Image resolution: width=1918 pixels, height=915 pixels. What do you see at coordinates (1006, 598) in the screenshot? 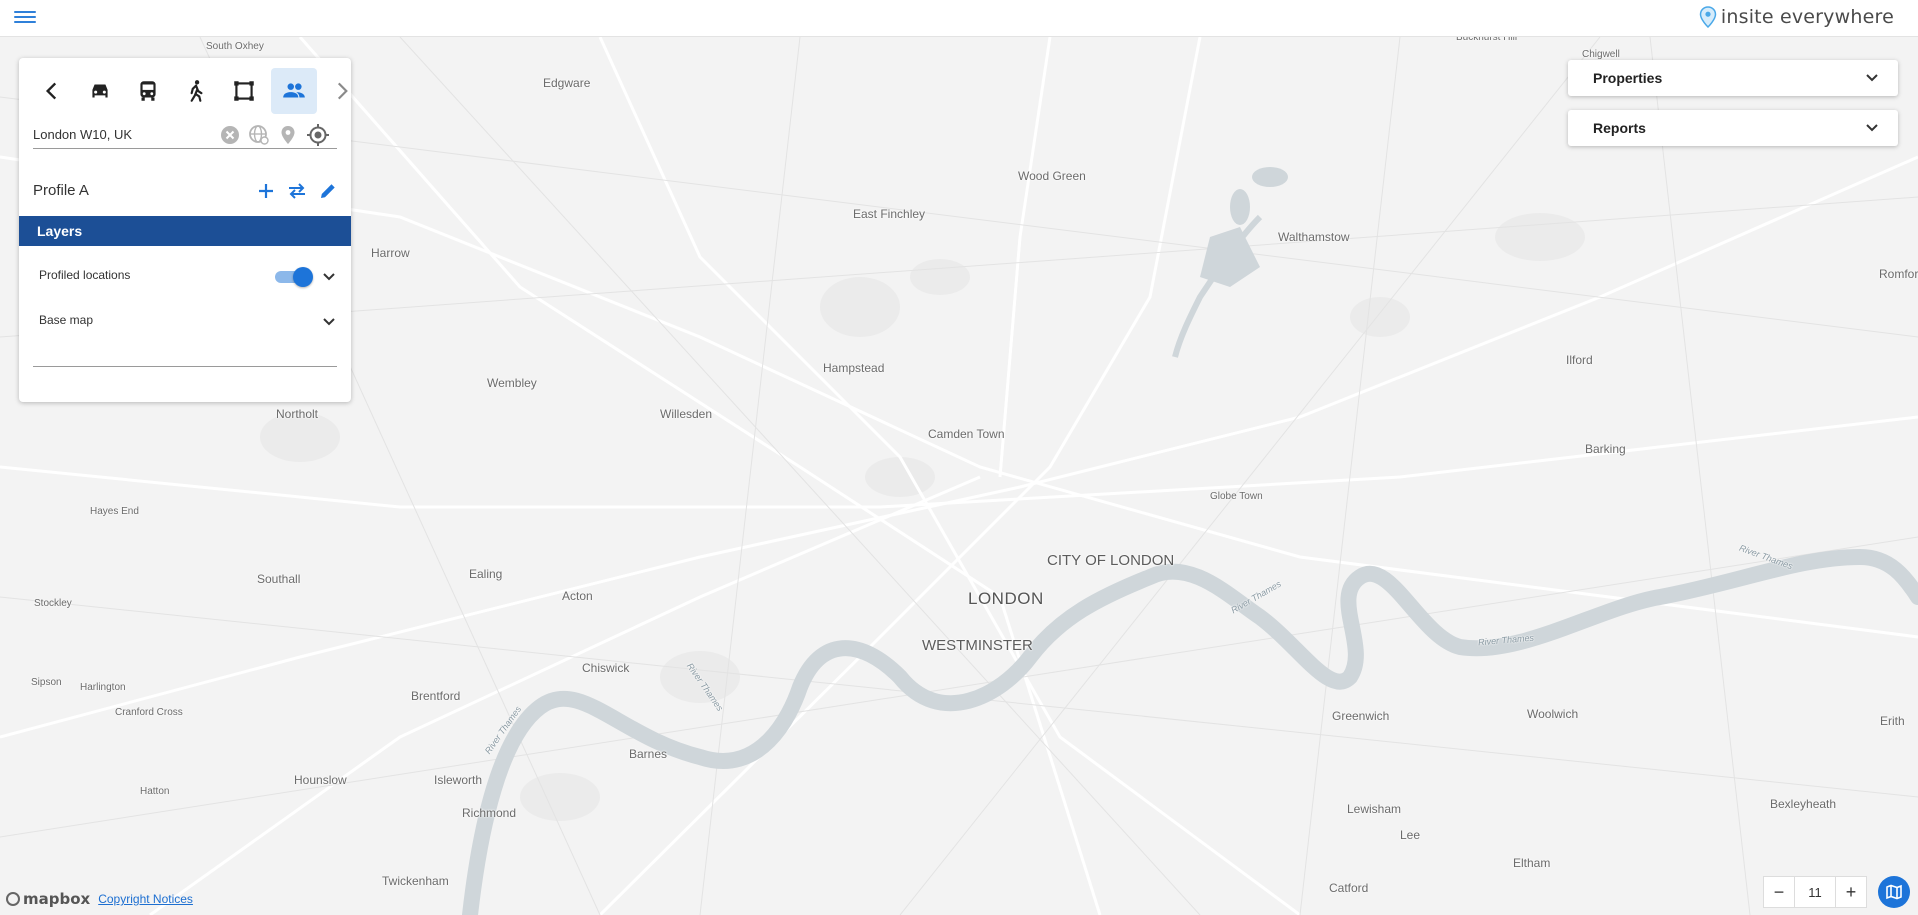
I see `map-label: LONDON` at bounding box center [1006, 598].